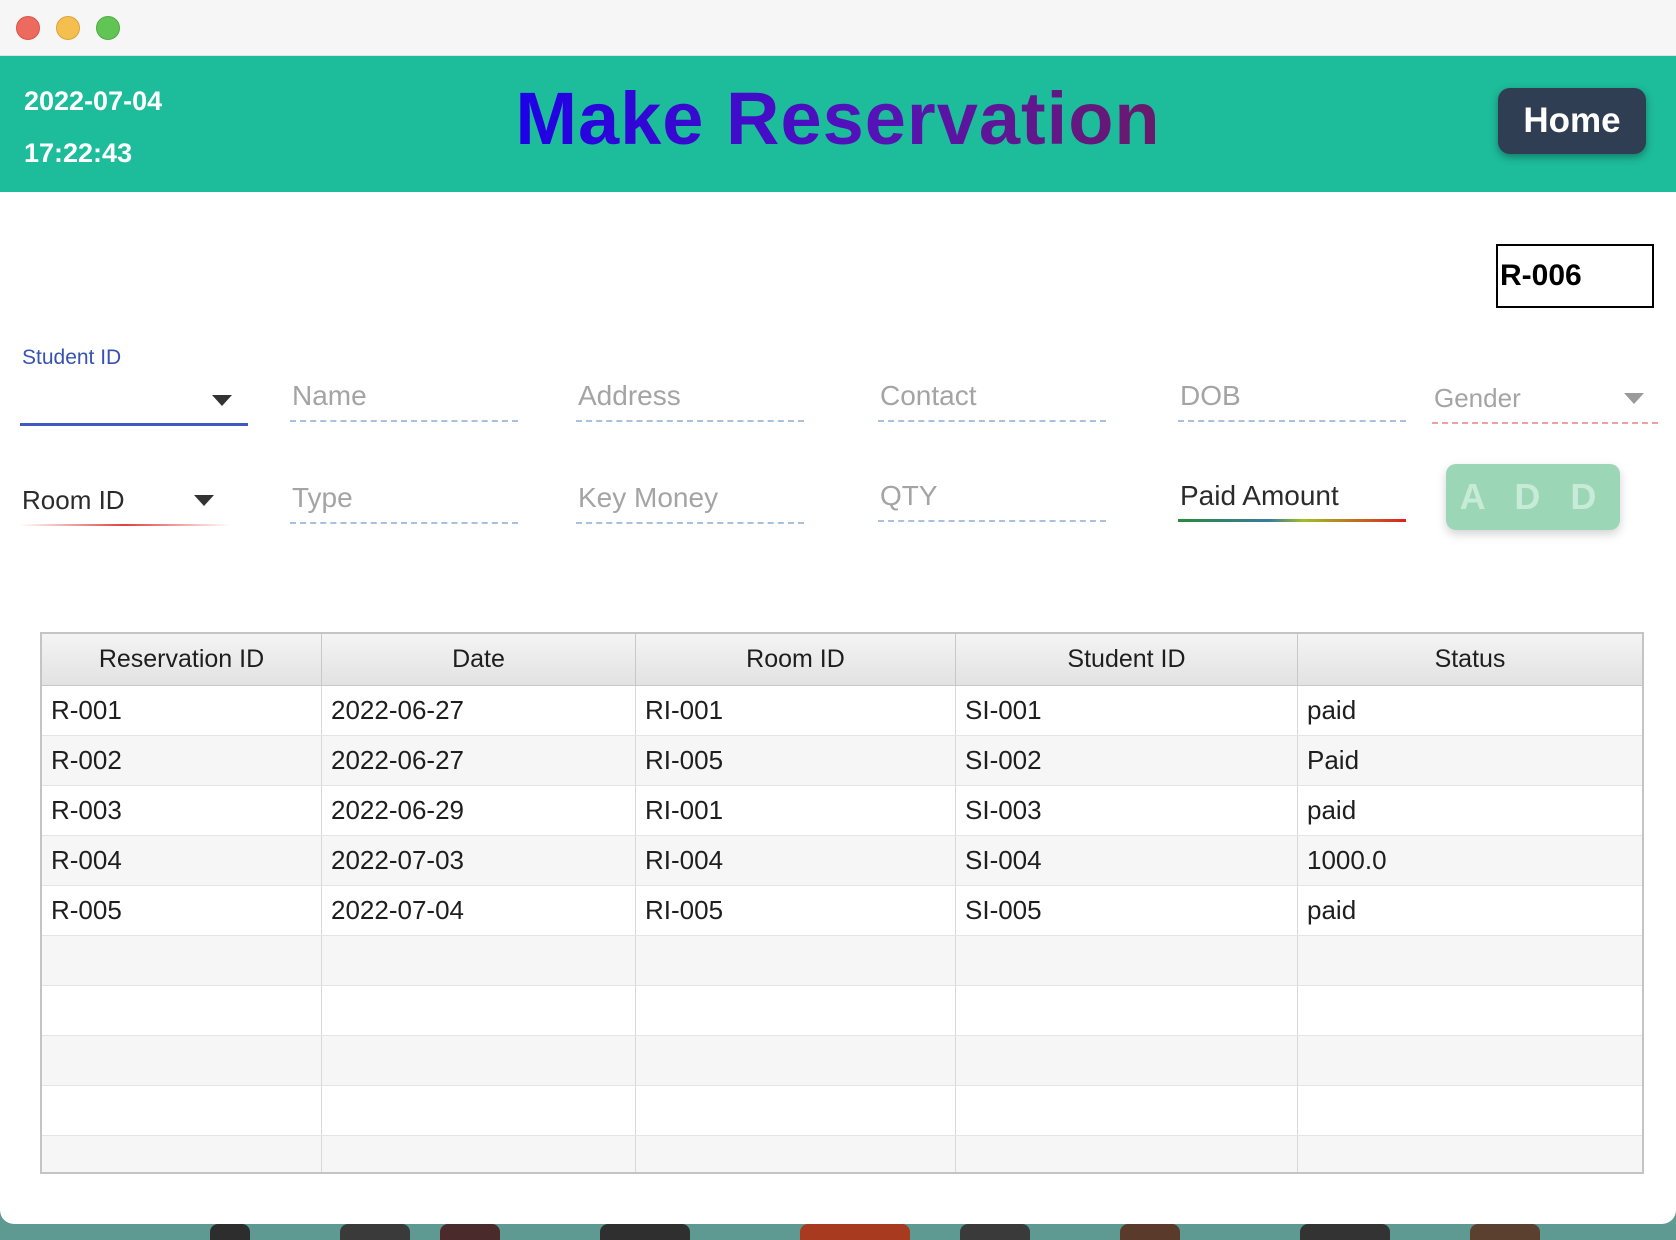  What do you see at coordinates (1127, 860) in the screenshot?
I see `table-cell: SI-004` at bounding box center [1127, 860].